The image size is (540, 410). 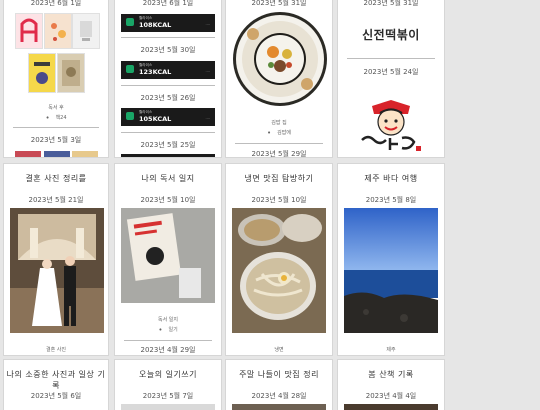 I want to click on post-card-books: 2023년 6월 1일 독서 후 책24 2023년 5월 3일, so click(x=56, y=78).